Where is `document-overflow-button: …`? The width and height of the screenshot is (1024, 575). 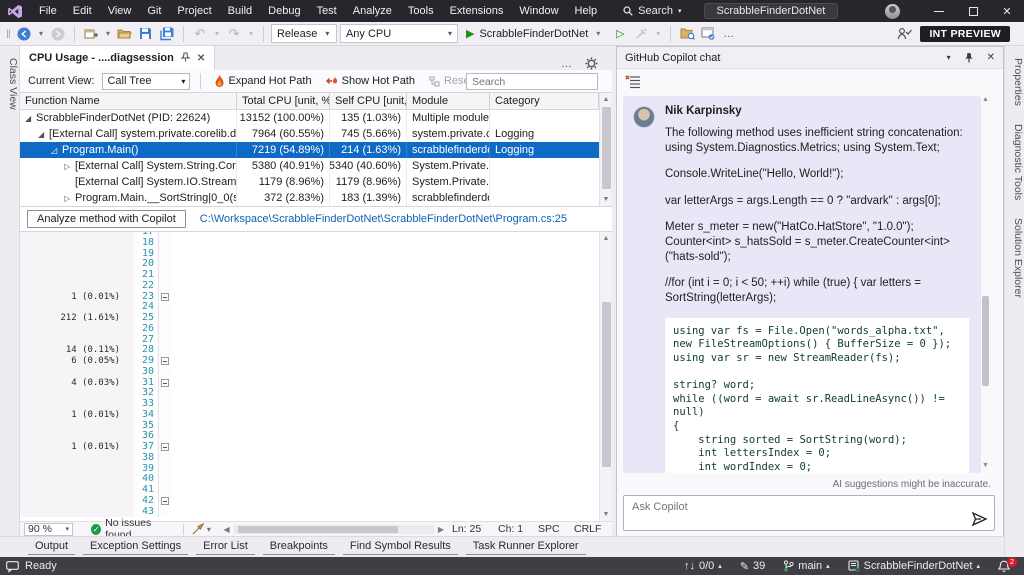 document-overflow-button: … is located at coordinates (567, 64).